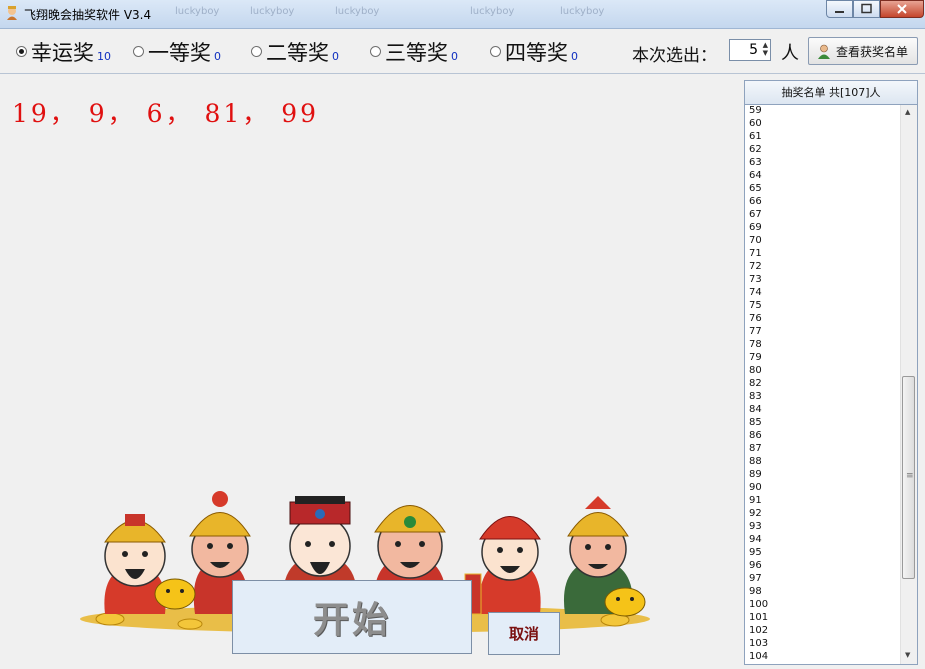  I want to click on list-item: 77, so click(758, 331).